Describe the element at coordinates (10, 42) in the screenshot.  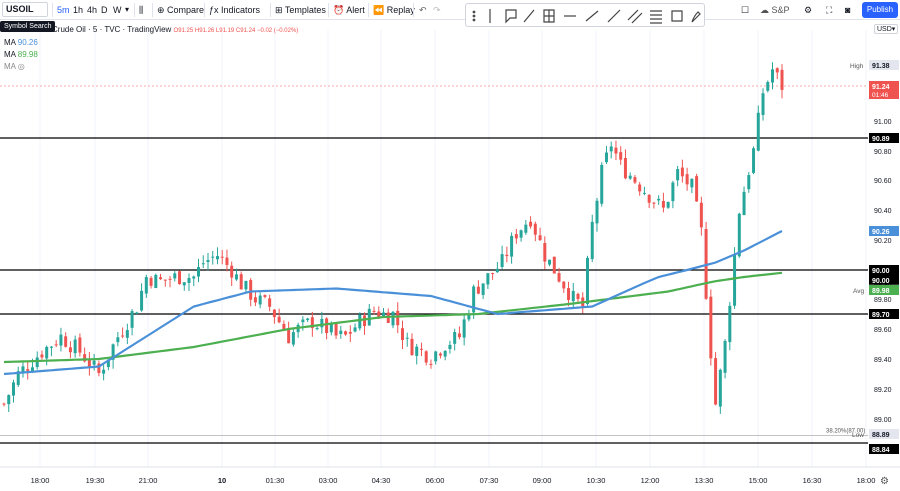
I see `ma1-label: MA` at that location.